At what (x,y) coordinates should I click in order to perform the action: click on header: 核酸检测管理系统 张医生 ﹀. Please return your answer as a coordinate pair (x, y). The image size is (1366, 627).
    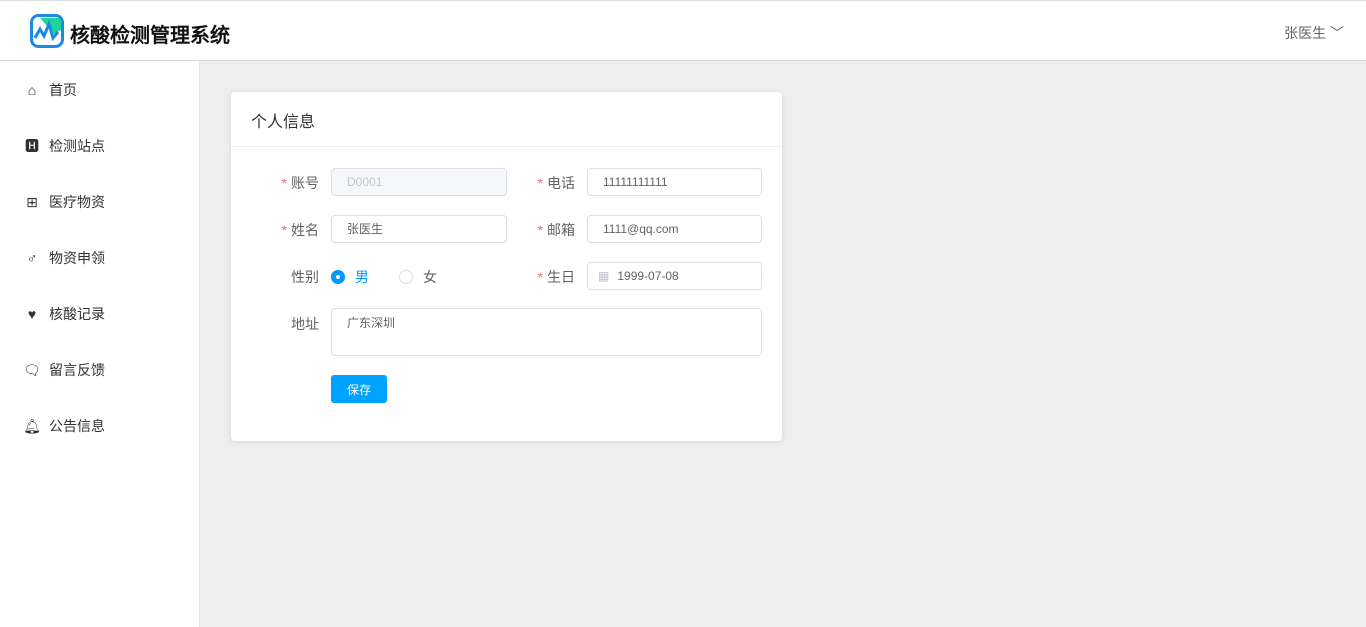
    Looking at the image, I should click on (683, 30).